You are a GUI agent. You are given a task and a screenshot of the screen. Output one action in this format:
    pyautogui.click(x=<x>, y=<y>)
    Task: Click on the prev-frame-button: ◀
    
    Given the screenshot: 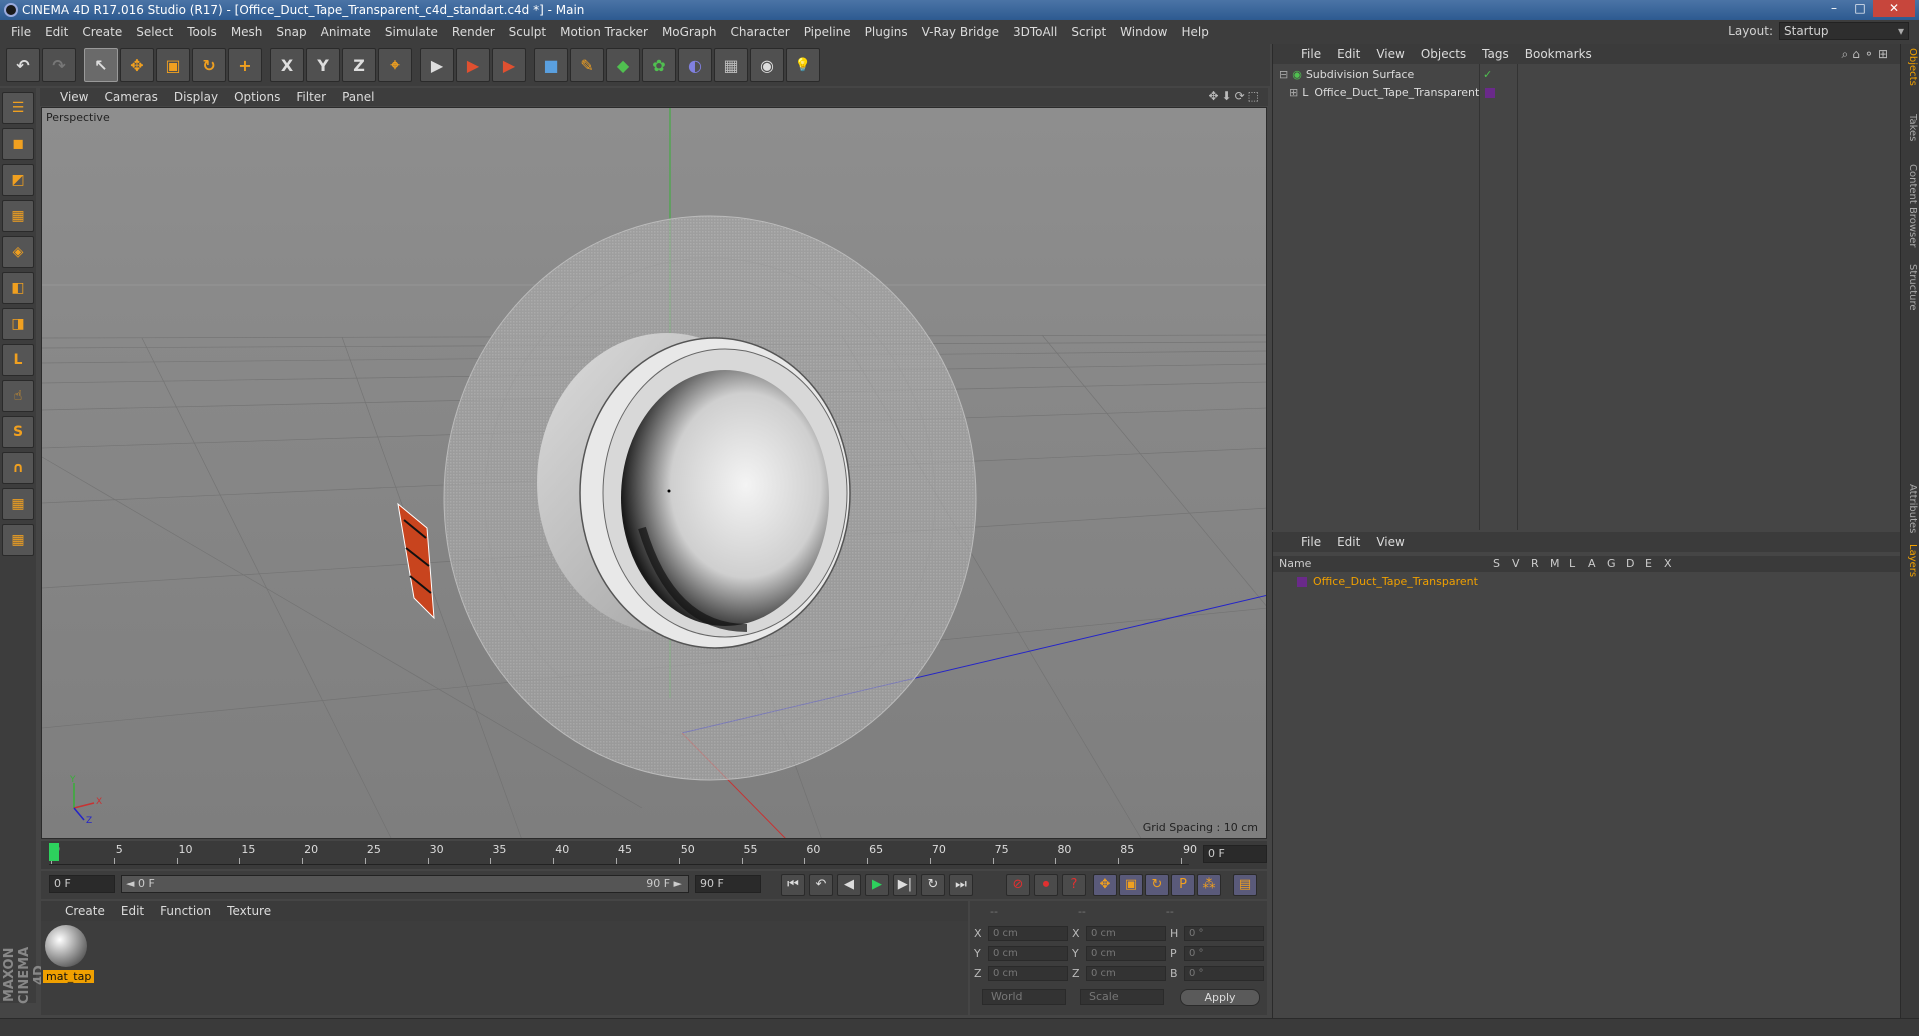 What is the action you would take?
    pyautogui.click(x=849, y=885)
    